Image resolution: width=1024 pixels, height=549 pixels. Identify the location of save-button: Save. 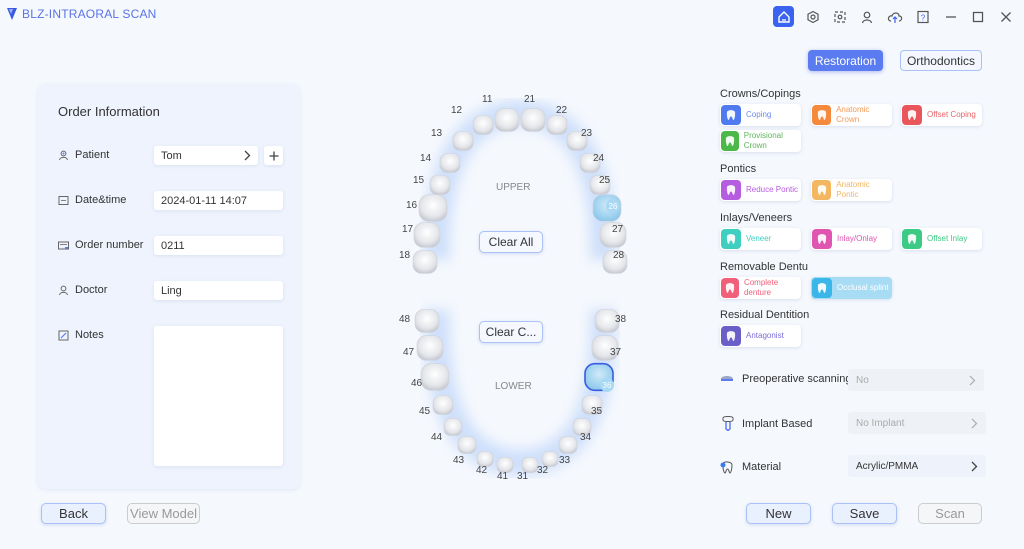
(864, 513).